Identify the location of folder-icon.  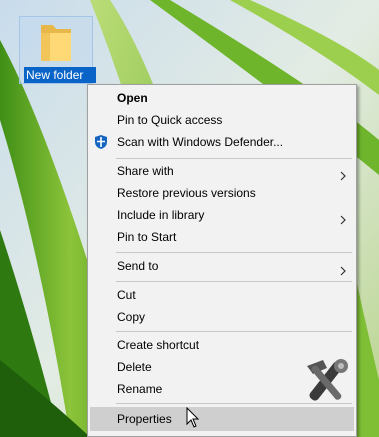
(56, 44).